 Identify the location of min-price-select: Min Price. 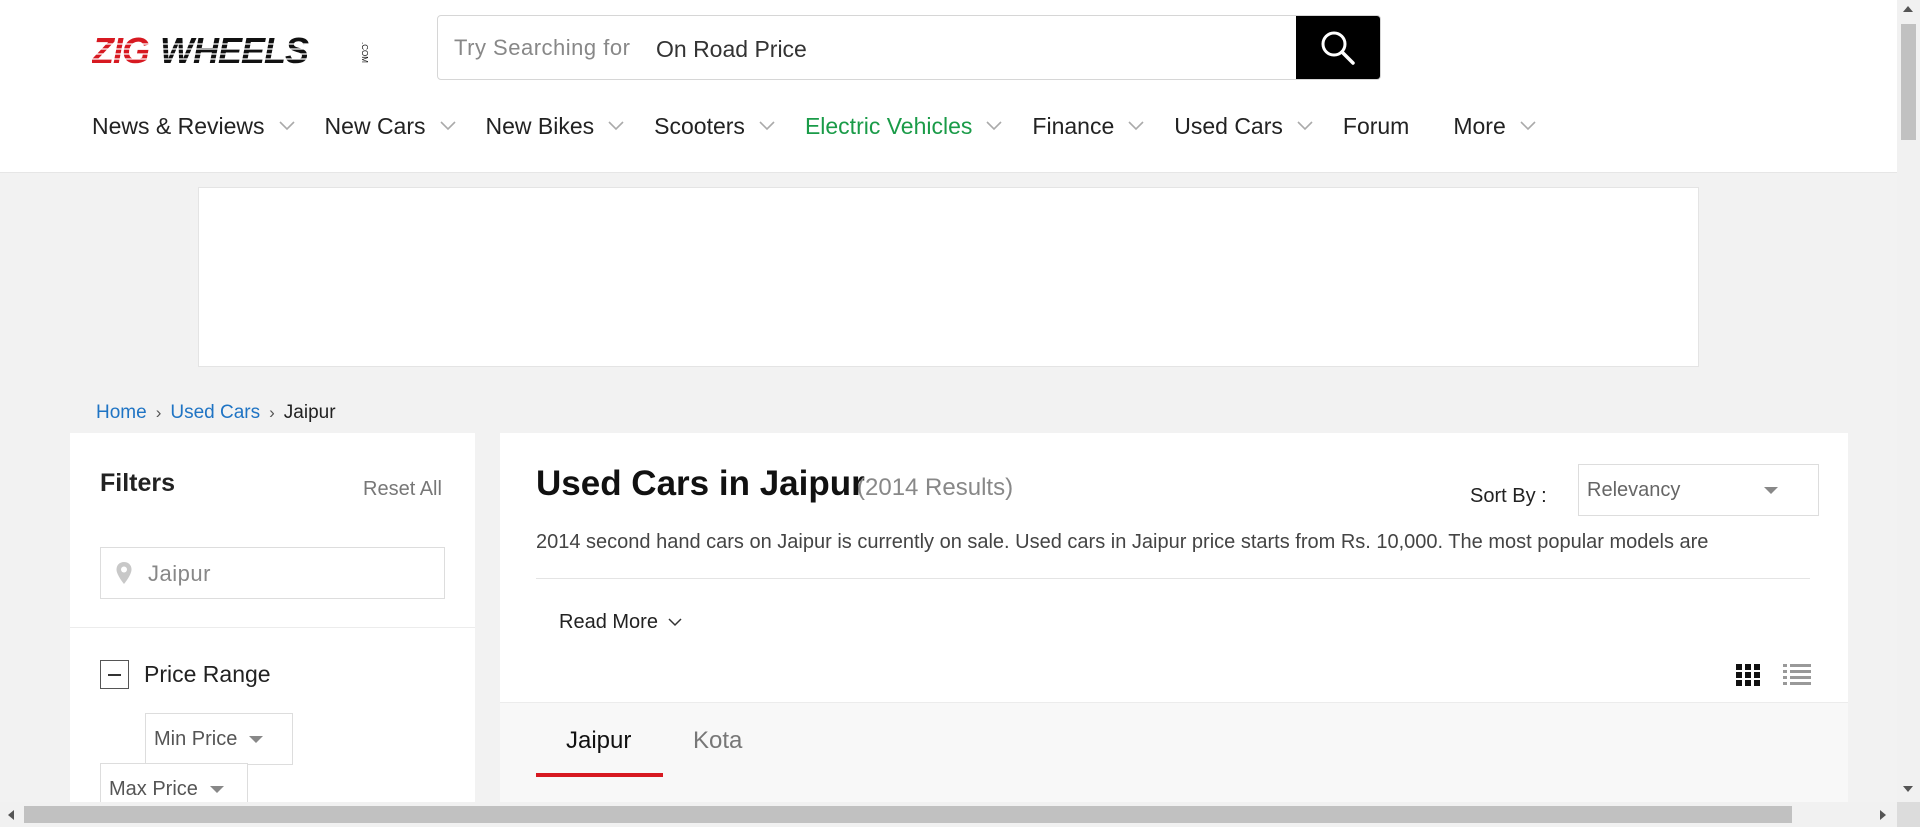
(219, 739).